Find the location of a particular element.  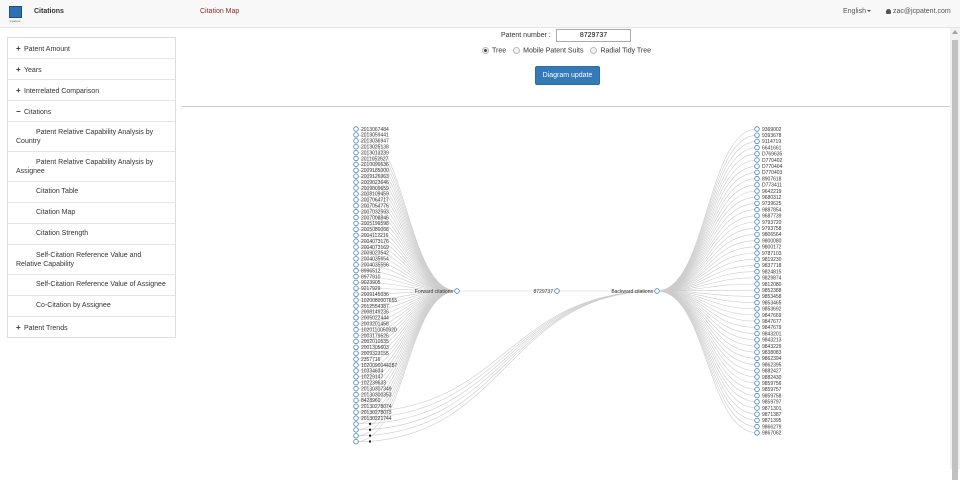

page-scrollbar is located at coordinates (955, 254).